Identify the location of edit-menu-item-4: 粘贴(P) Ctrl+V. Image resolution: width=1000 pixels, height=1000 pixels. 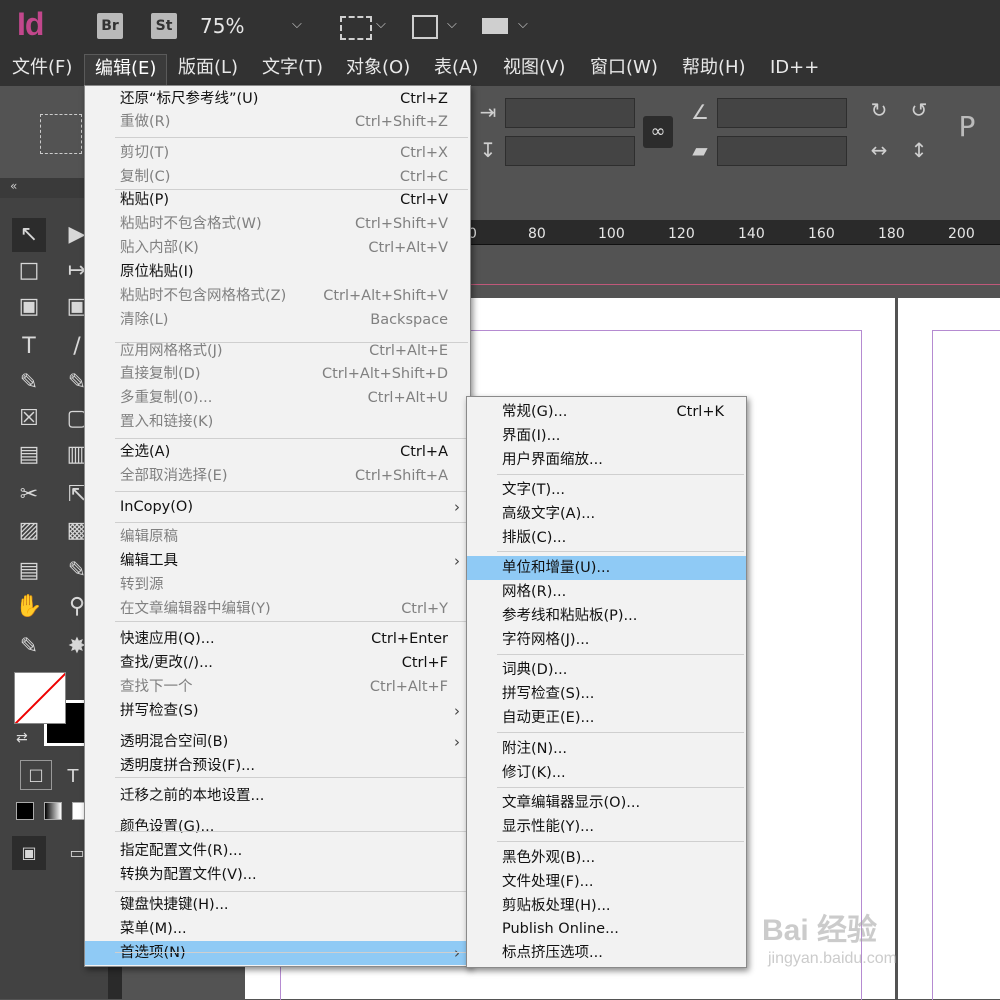
(277, 200).